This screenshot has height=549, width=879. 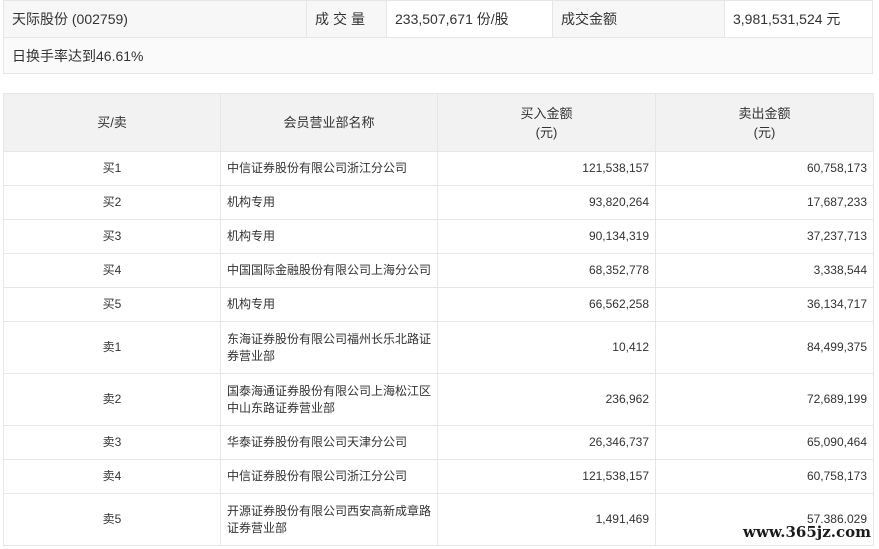 What do you see at coordinates (329, 442) in the screenshot?
I see `row-branch: 华泰证券股份有限公司天津分公司` at bounding box center [329, 442].